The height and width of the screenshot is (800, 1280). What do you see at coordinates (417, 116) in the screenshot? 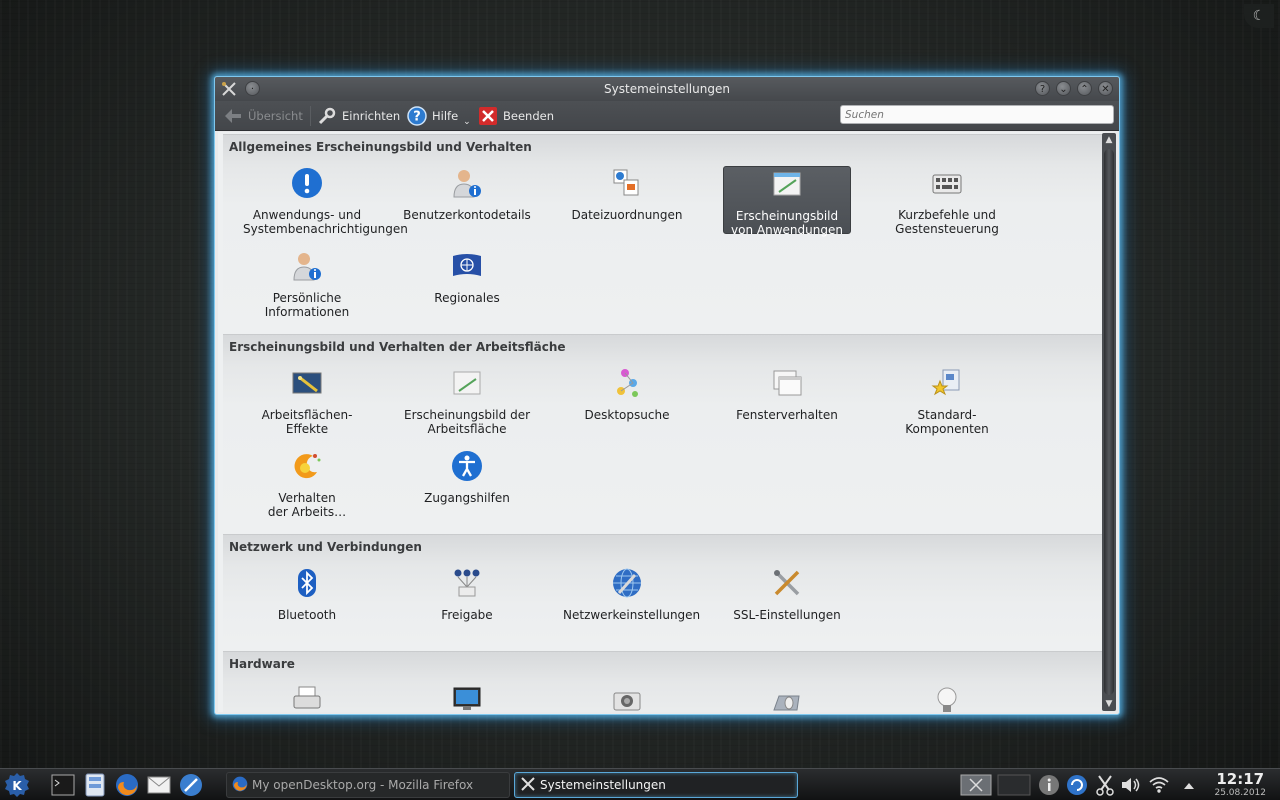
I see `help-icon: ?` at bounding box center [417, 116].